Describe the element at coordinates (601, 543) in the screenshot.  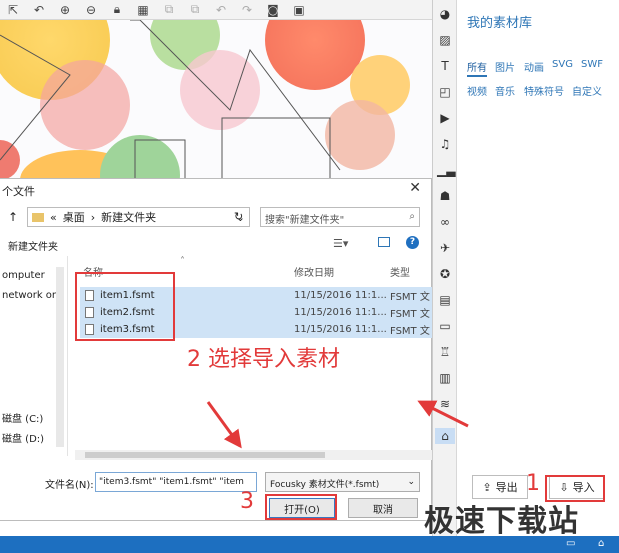
I see `unlock-icon: ⌂` at that location.